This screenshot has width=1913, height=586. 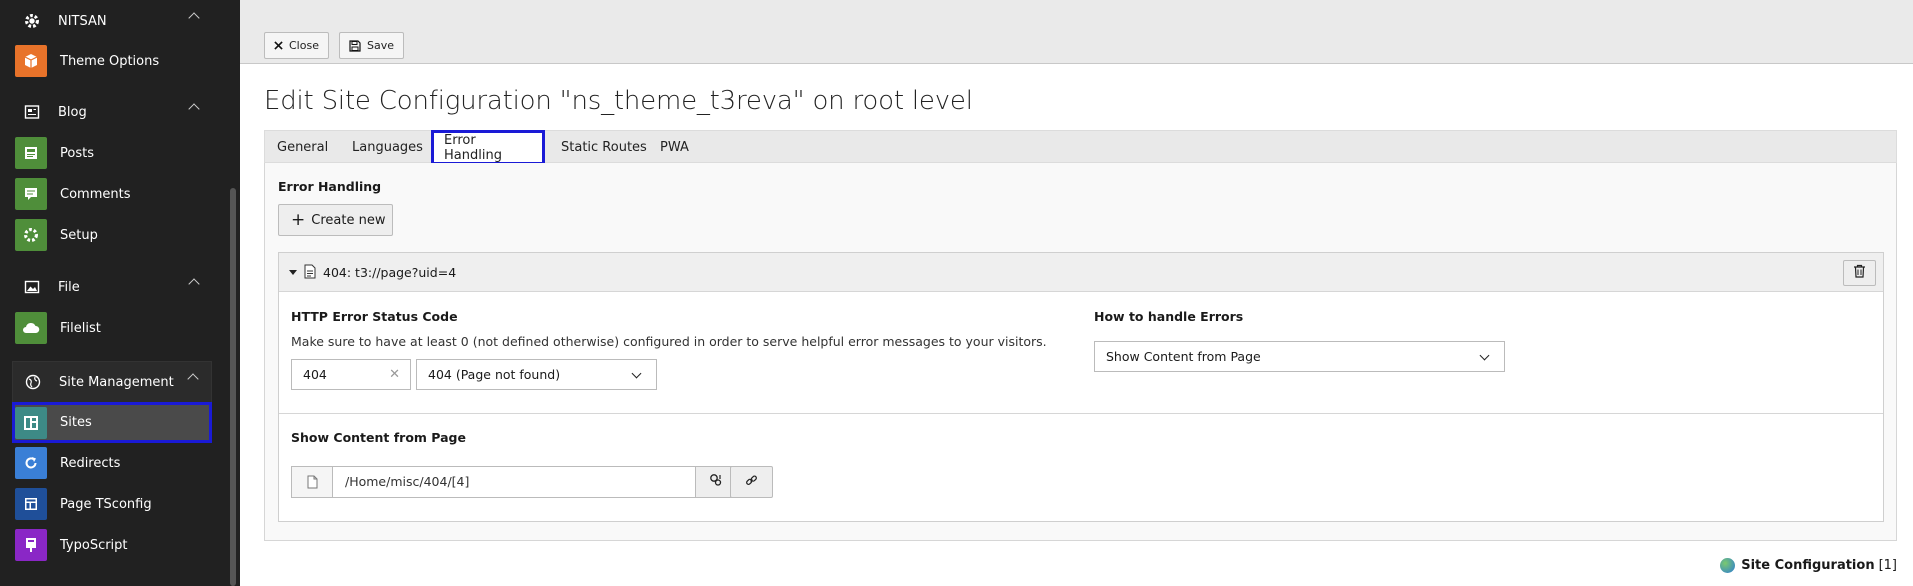 What do you see at coordinates (31, 153) in the screenshot?
I see `post-icon` at bounding box center [31, 153].